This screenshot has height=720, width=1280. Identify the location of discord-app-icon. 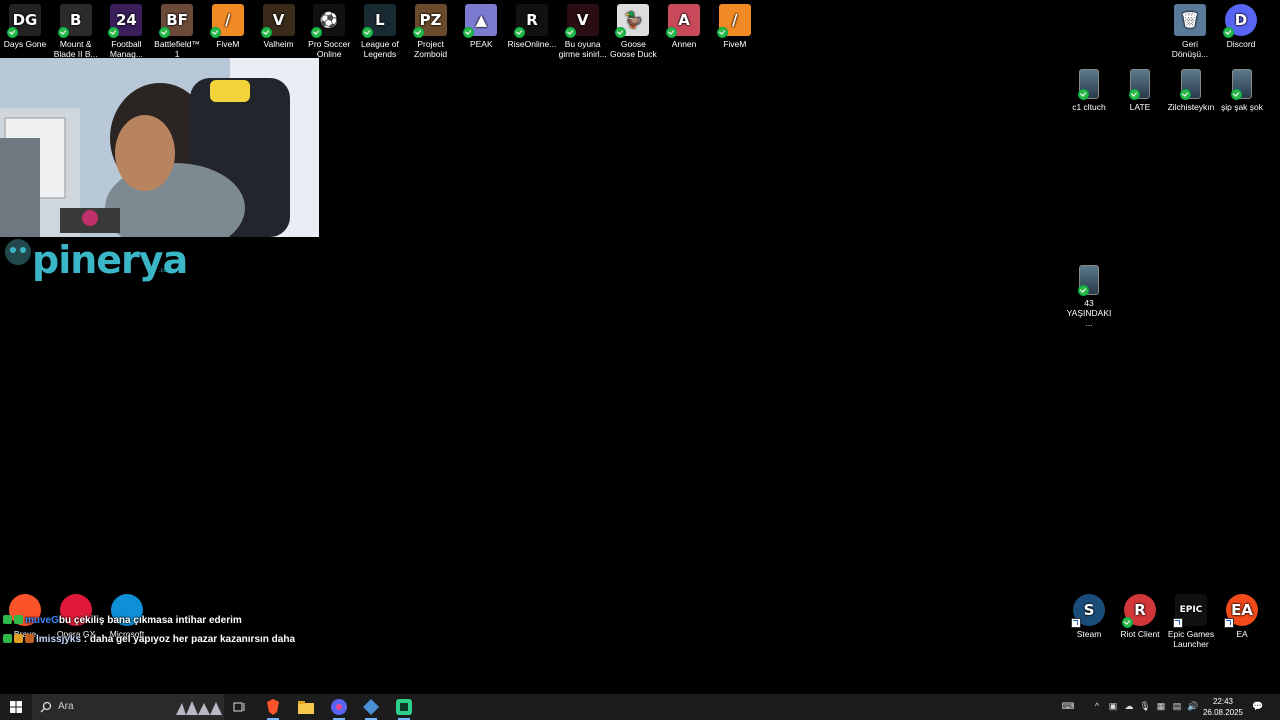
(339, 707).